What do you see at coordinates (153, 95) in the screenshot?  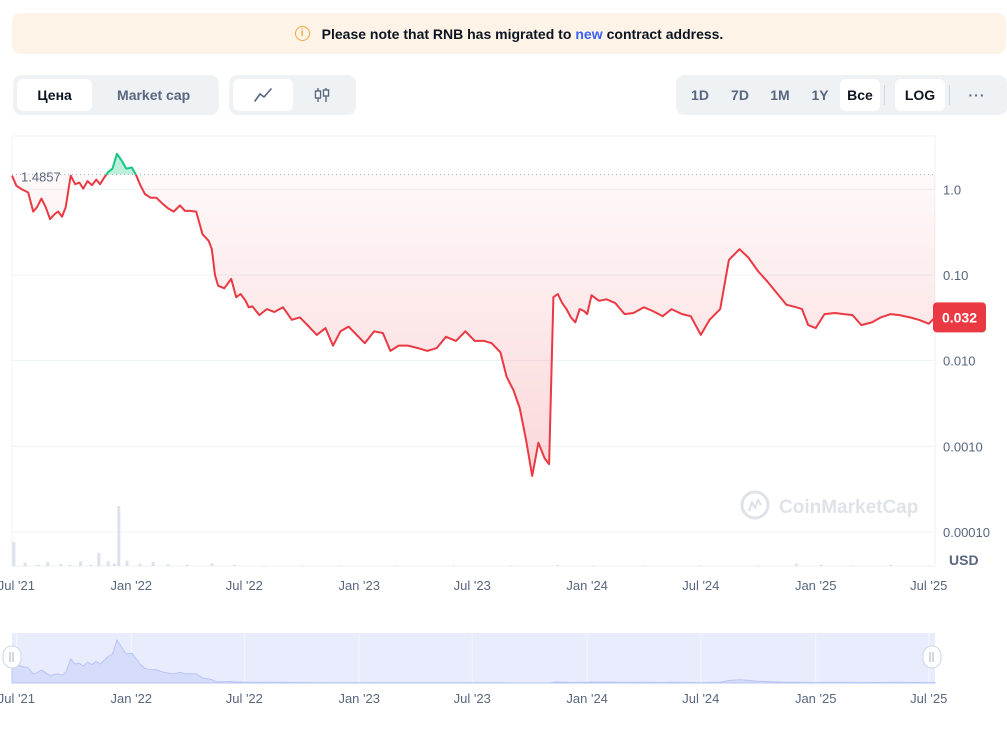 I see `tab-market-cap: Market cap` at bounding box center [153, 95].